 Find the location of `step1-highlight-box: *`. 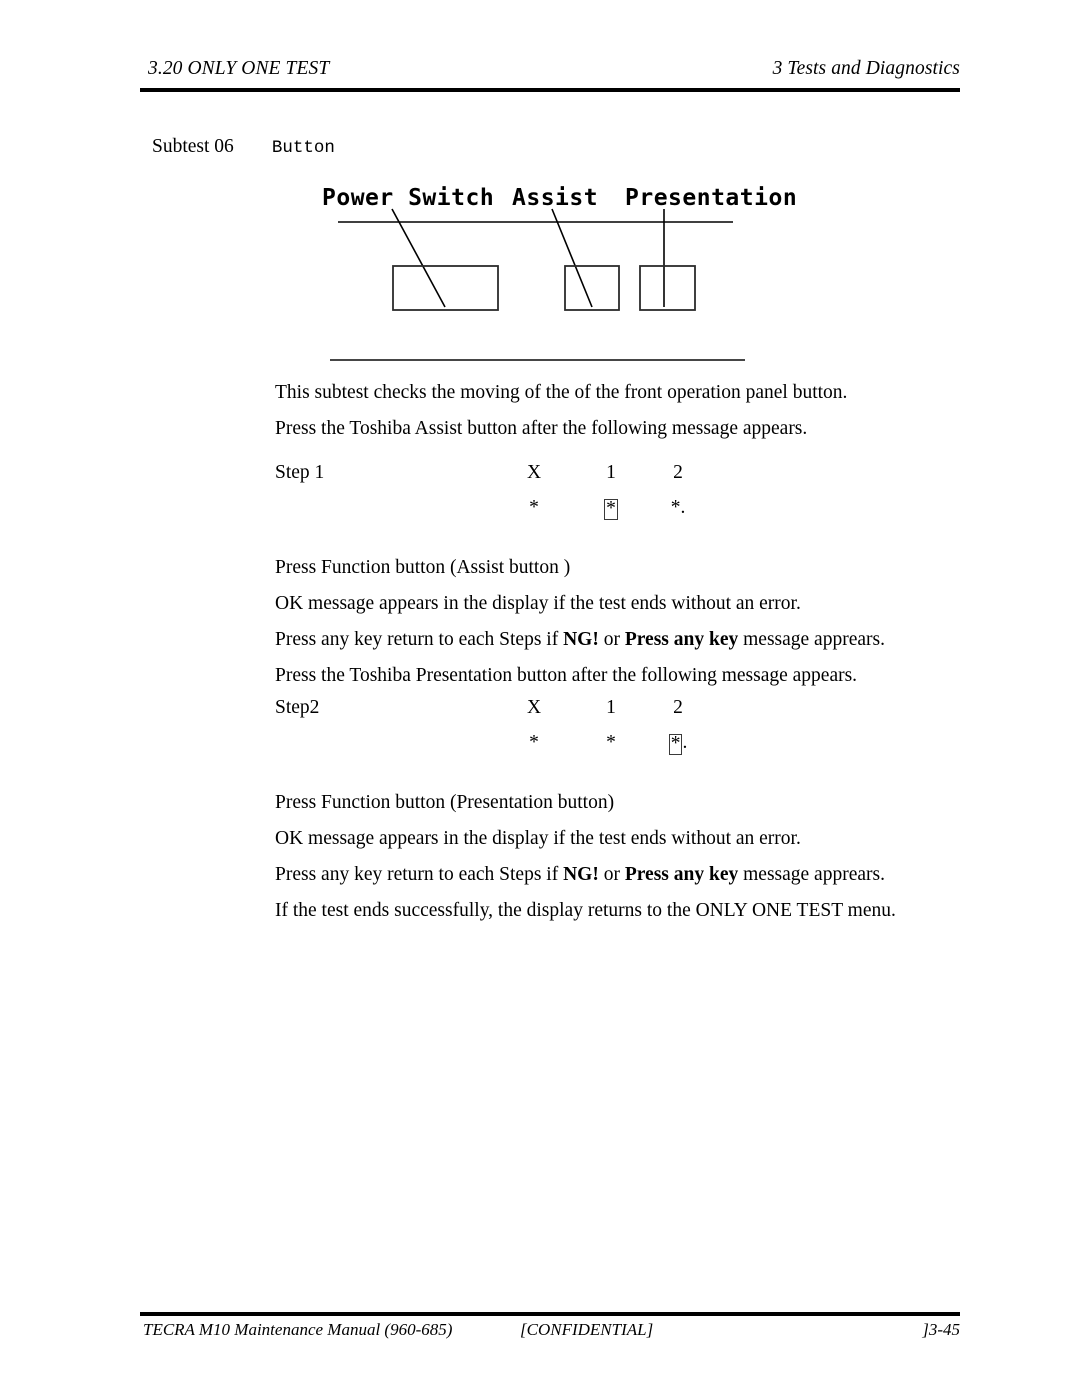

step1-highlight-box: * is located at coordinates (611, 509).